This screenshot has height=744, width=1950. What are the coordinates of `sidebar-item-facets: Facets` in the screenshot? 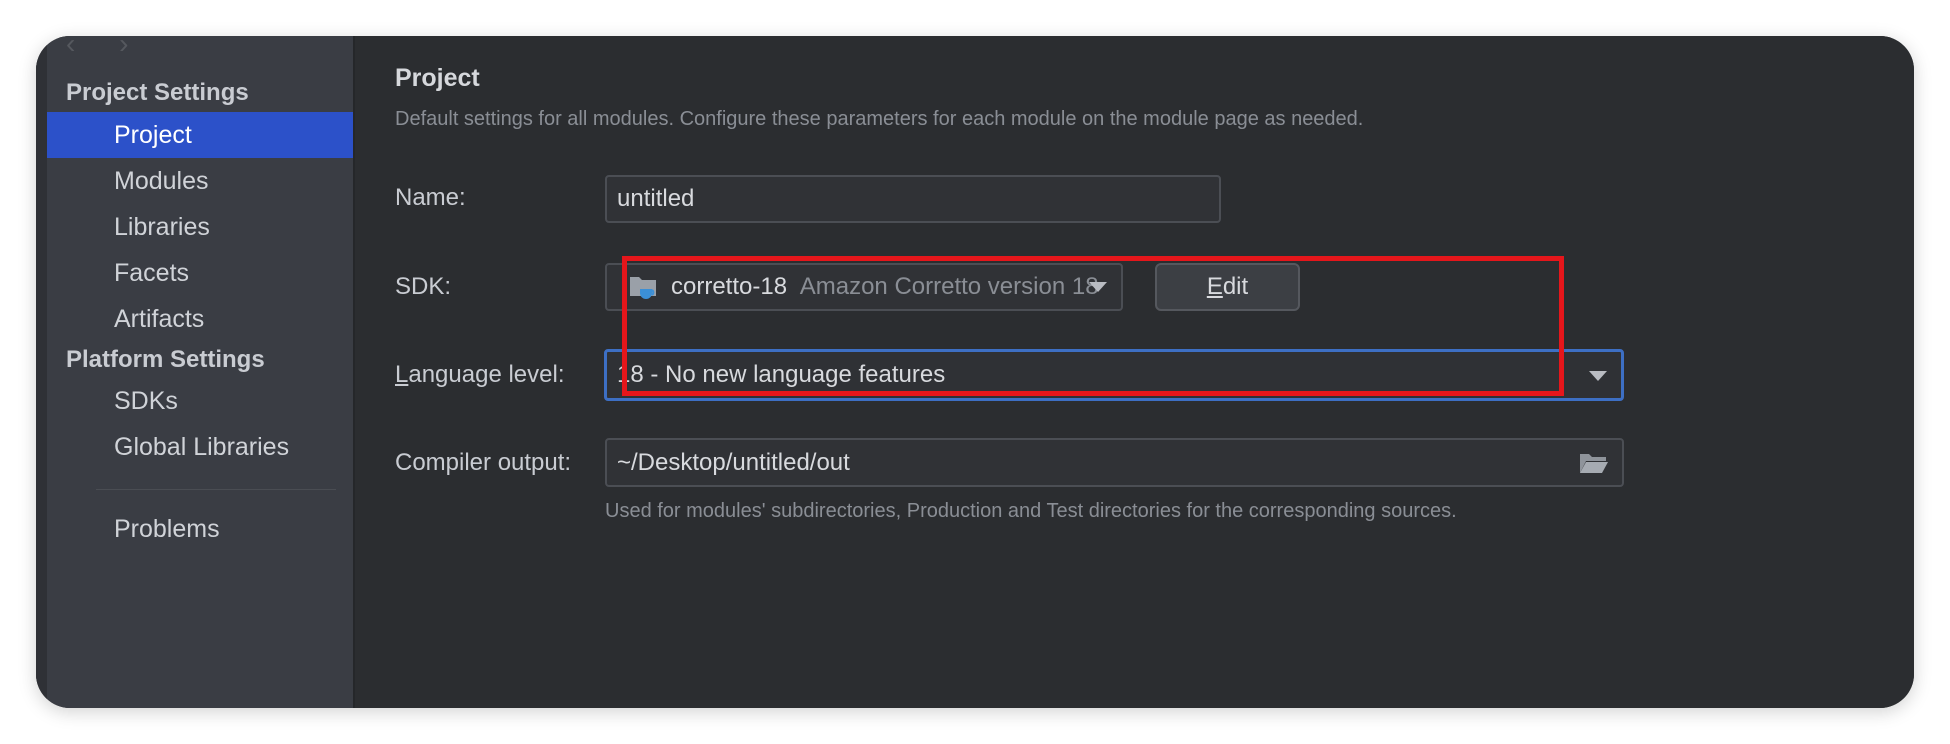 It's located at (200, 273).